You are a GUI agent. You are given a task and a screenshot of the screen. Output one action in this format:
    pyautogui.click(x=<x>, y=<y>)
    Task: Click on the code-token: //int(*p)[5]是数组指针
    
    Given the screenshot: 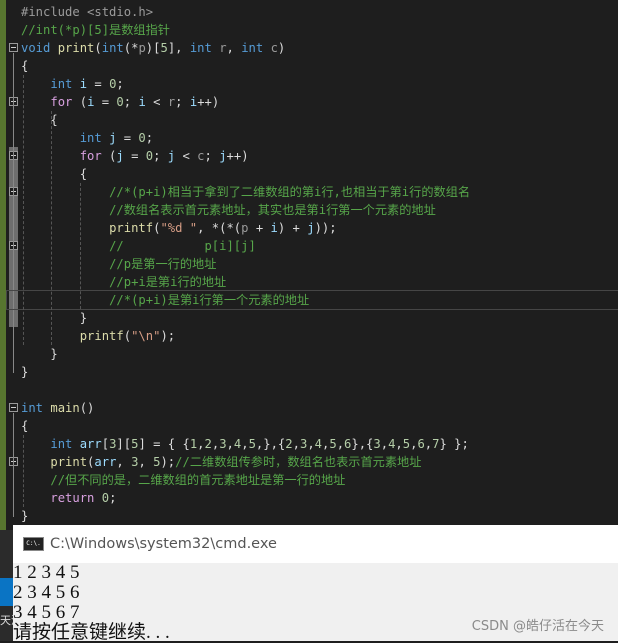 What is the action you would take?
    pyautogui.click(x=95, y=30)
    